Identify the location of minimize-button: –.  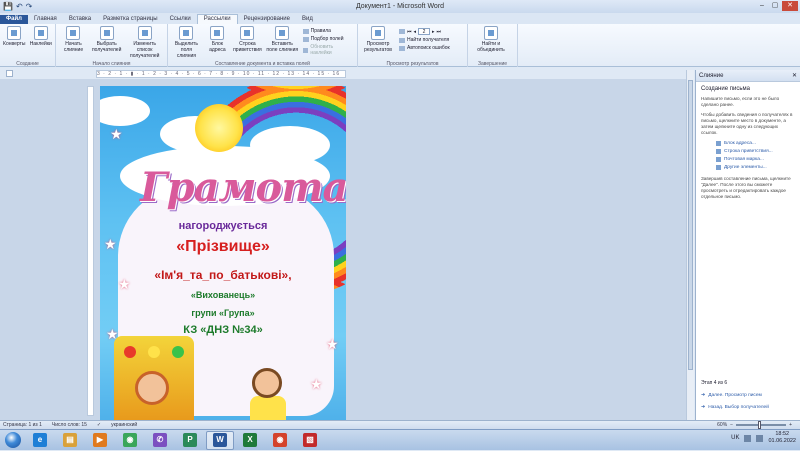
(762, 6).